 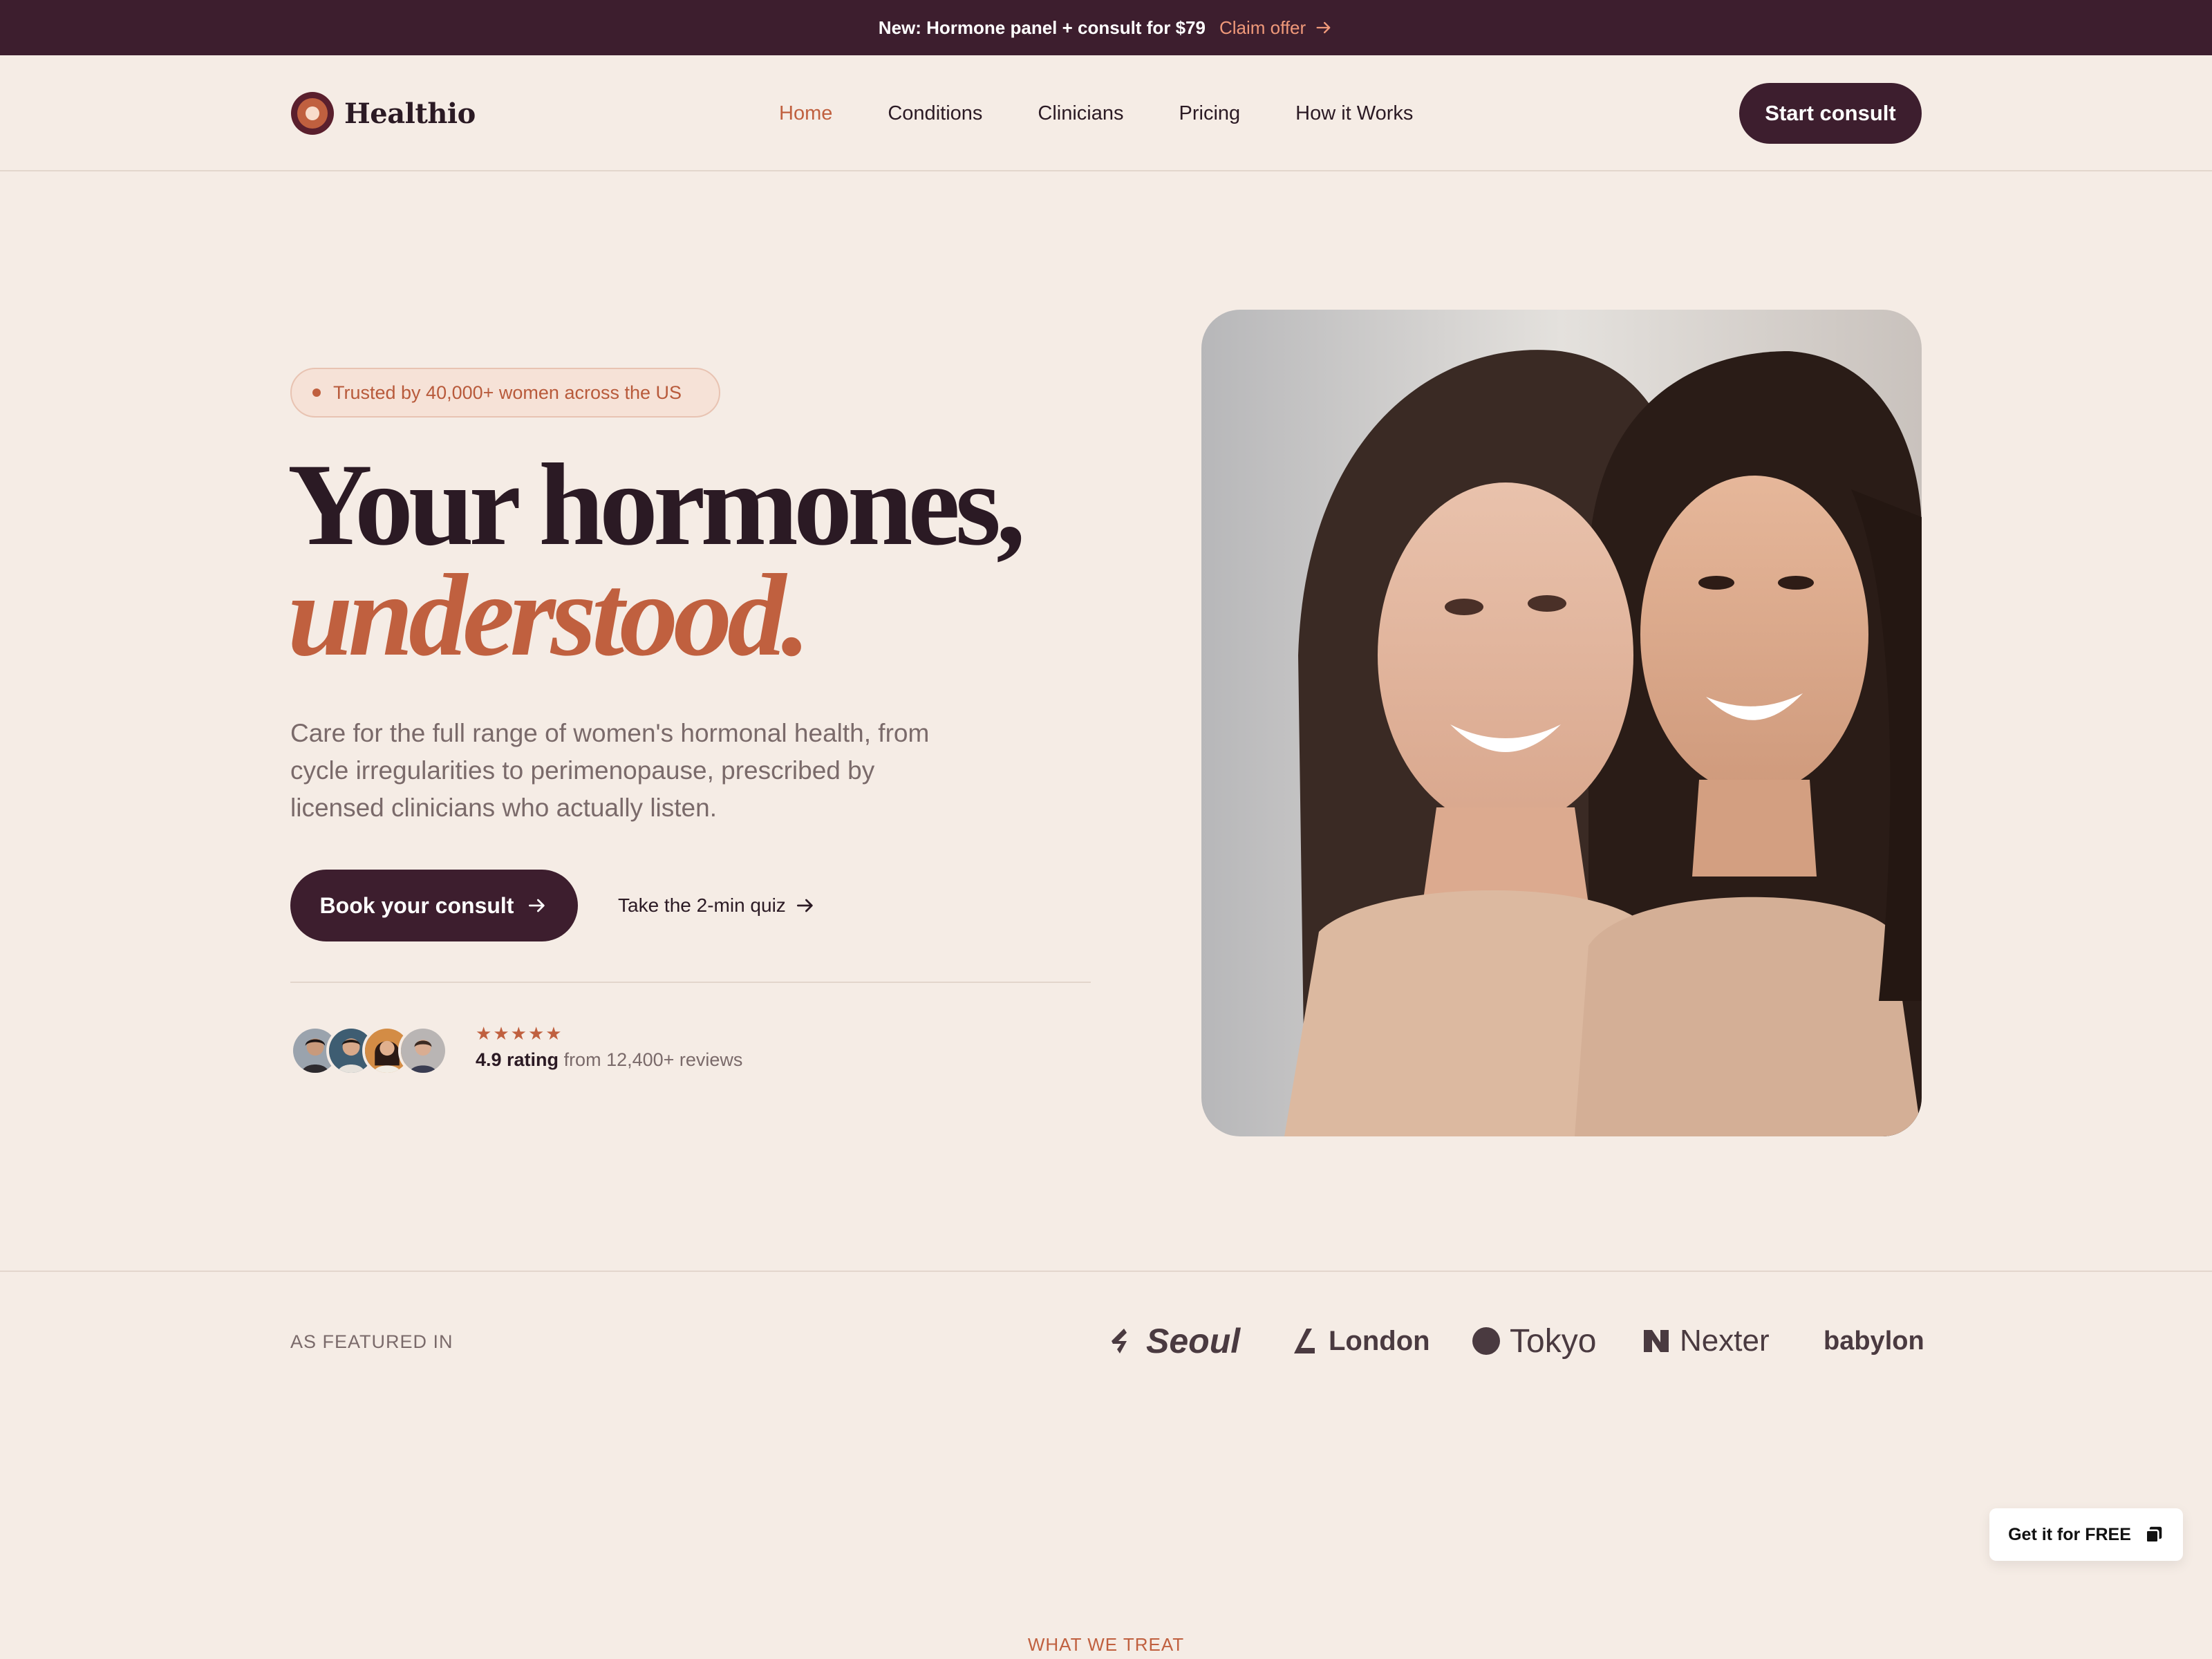 I want to click on rating-value: 4.9 rating, so click(x=517, y=1059).